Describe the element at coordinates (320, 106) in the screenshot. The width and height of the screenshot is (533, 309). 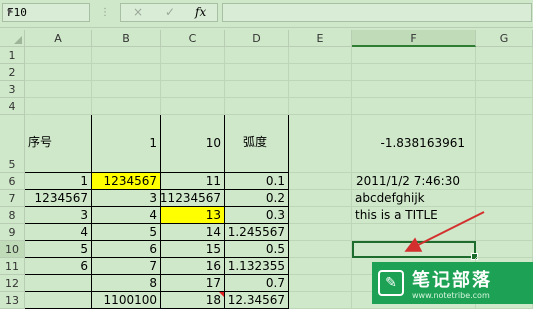
I see `cell-E4` at that location.